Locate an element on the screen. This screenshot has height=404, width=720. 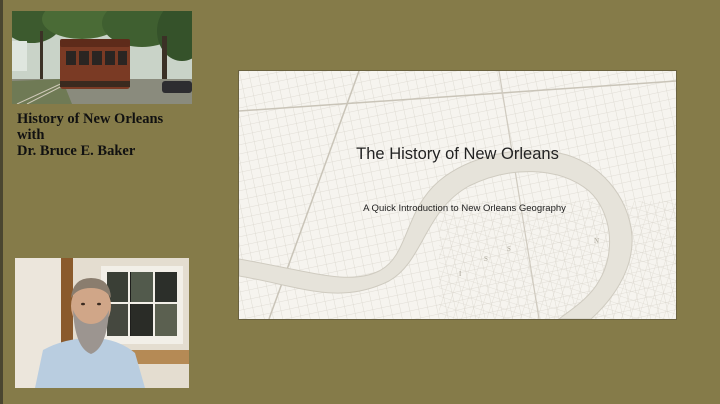
presenter-webcam is located at coordinates (102, 323).